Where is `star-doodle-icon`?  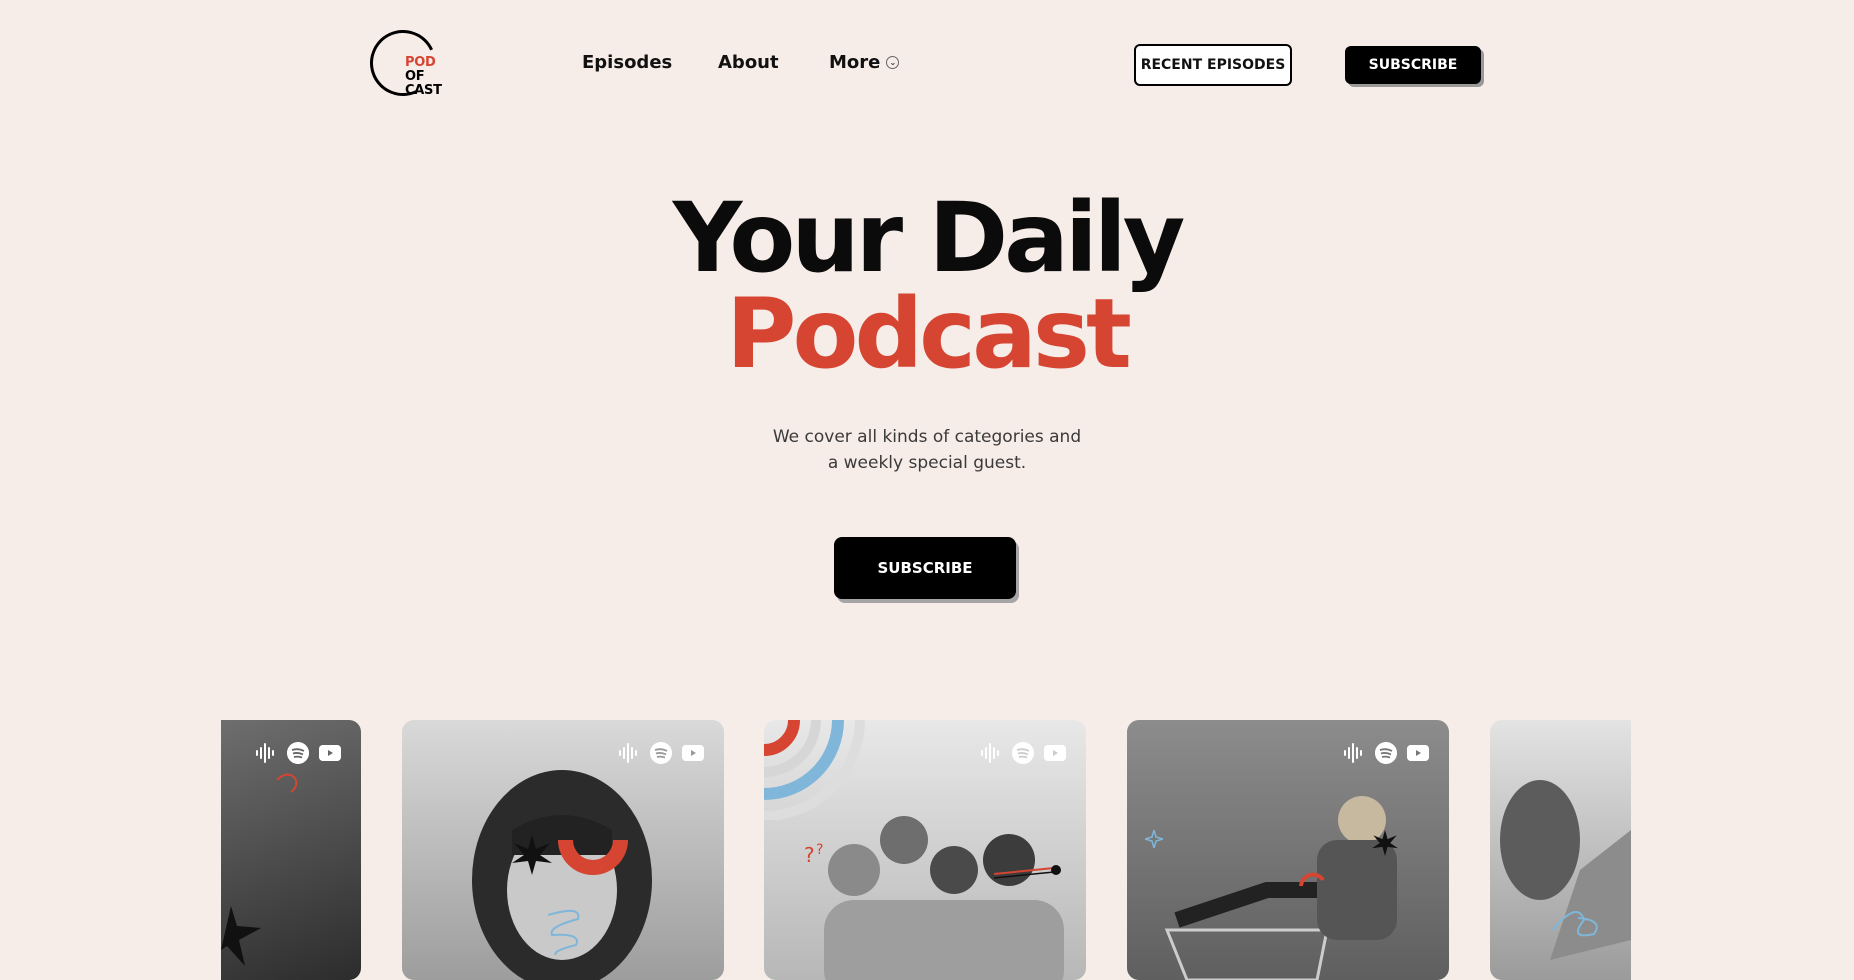 star-doodle-icon is located at coordinates (241, 936).